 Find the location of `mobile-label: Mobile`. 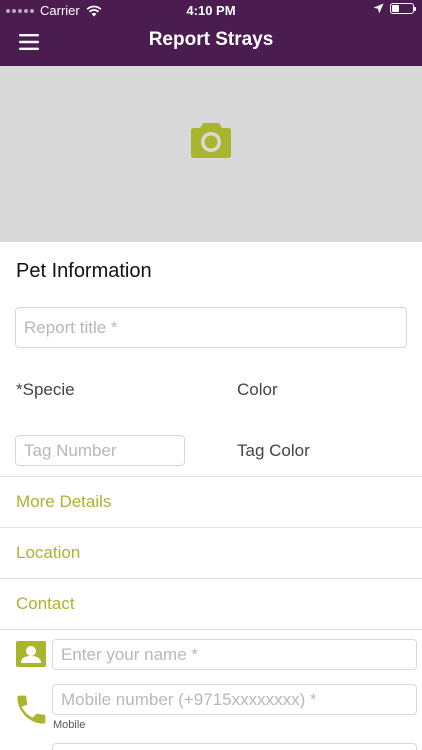

mobile-label: Mobile is located at coordinates (69, 725).